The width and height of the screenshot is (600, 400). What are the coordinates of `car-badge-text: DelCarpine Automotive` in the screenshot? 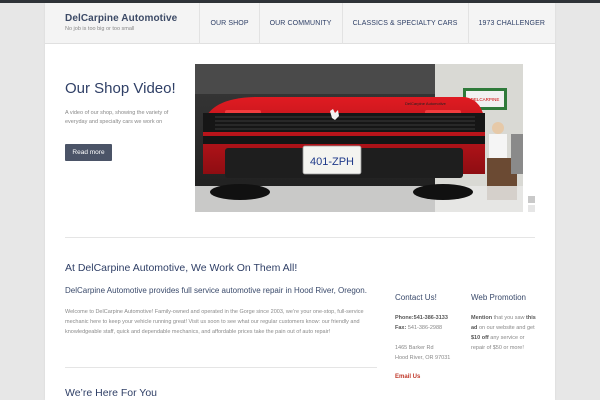 It's located at (426, 103).